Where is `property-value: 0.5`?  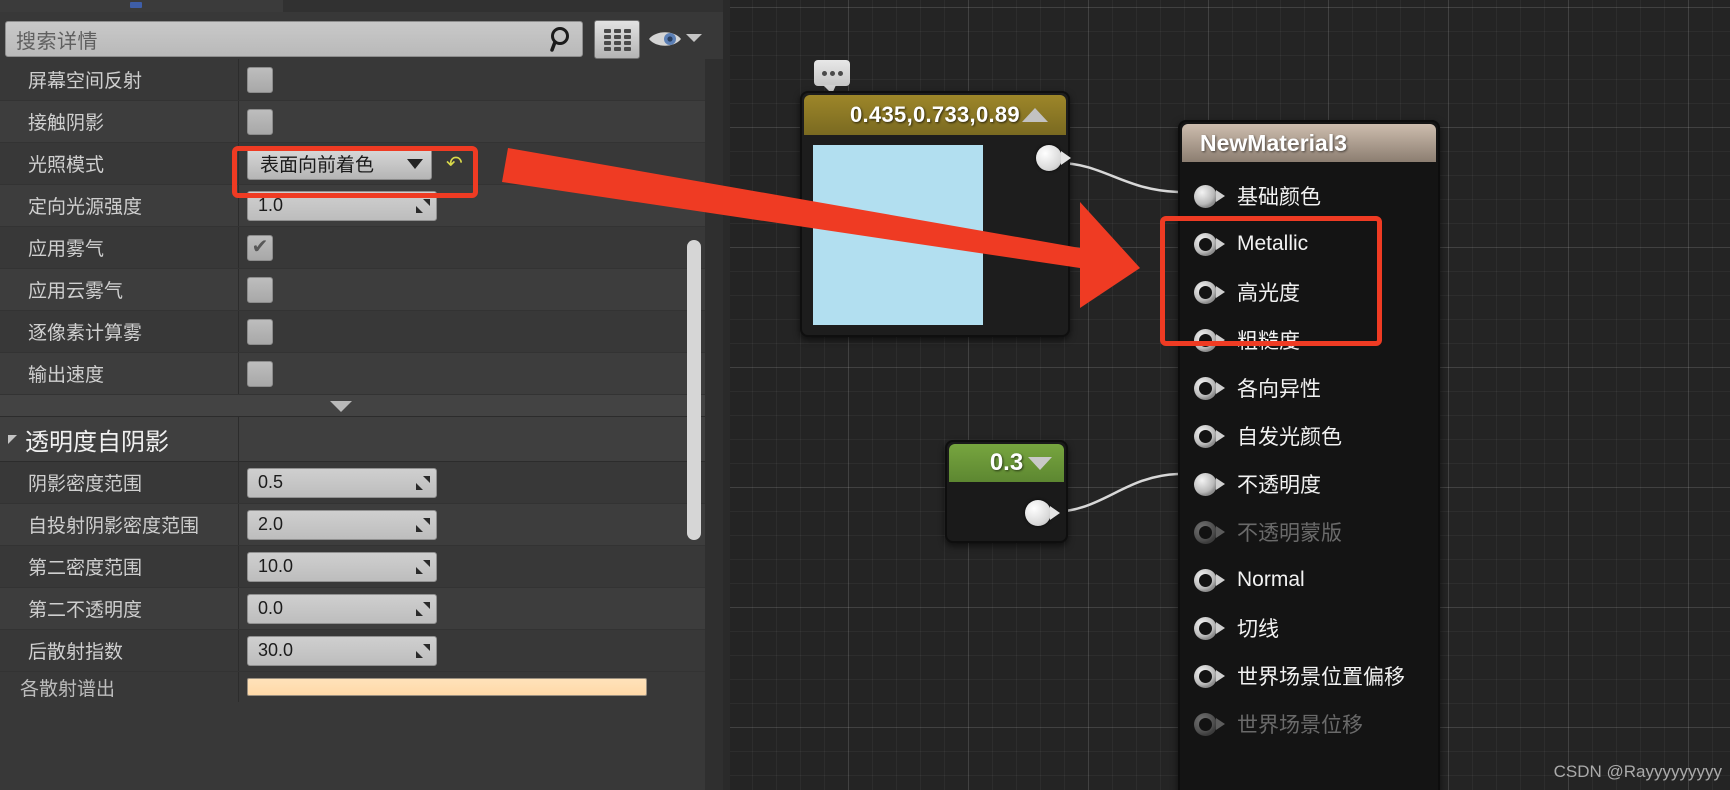
property-value: 0.5 is located at coordinates (471, 482).